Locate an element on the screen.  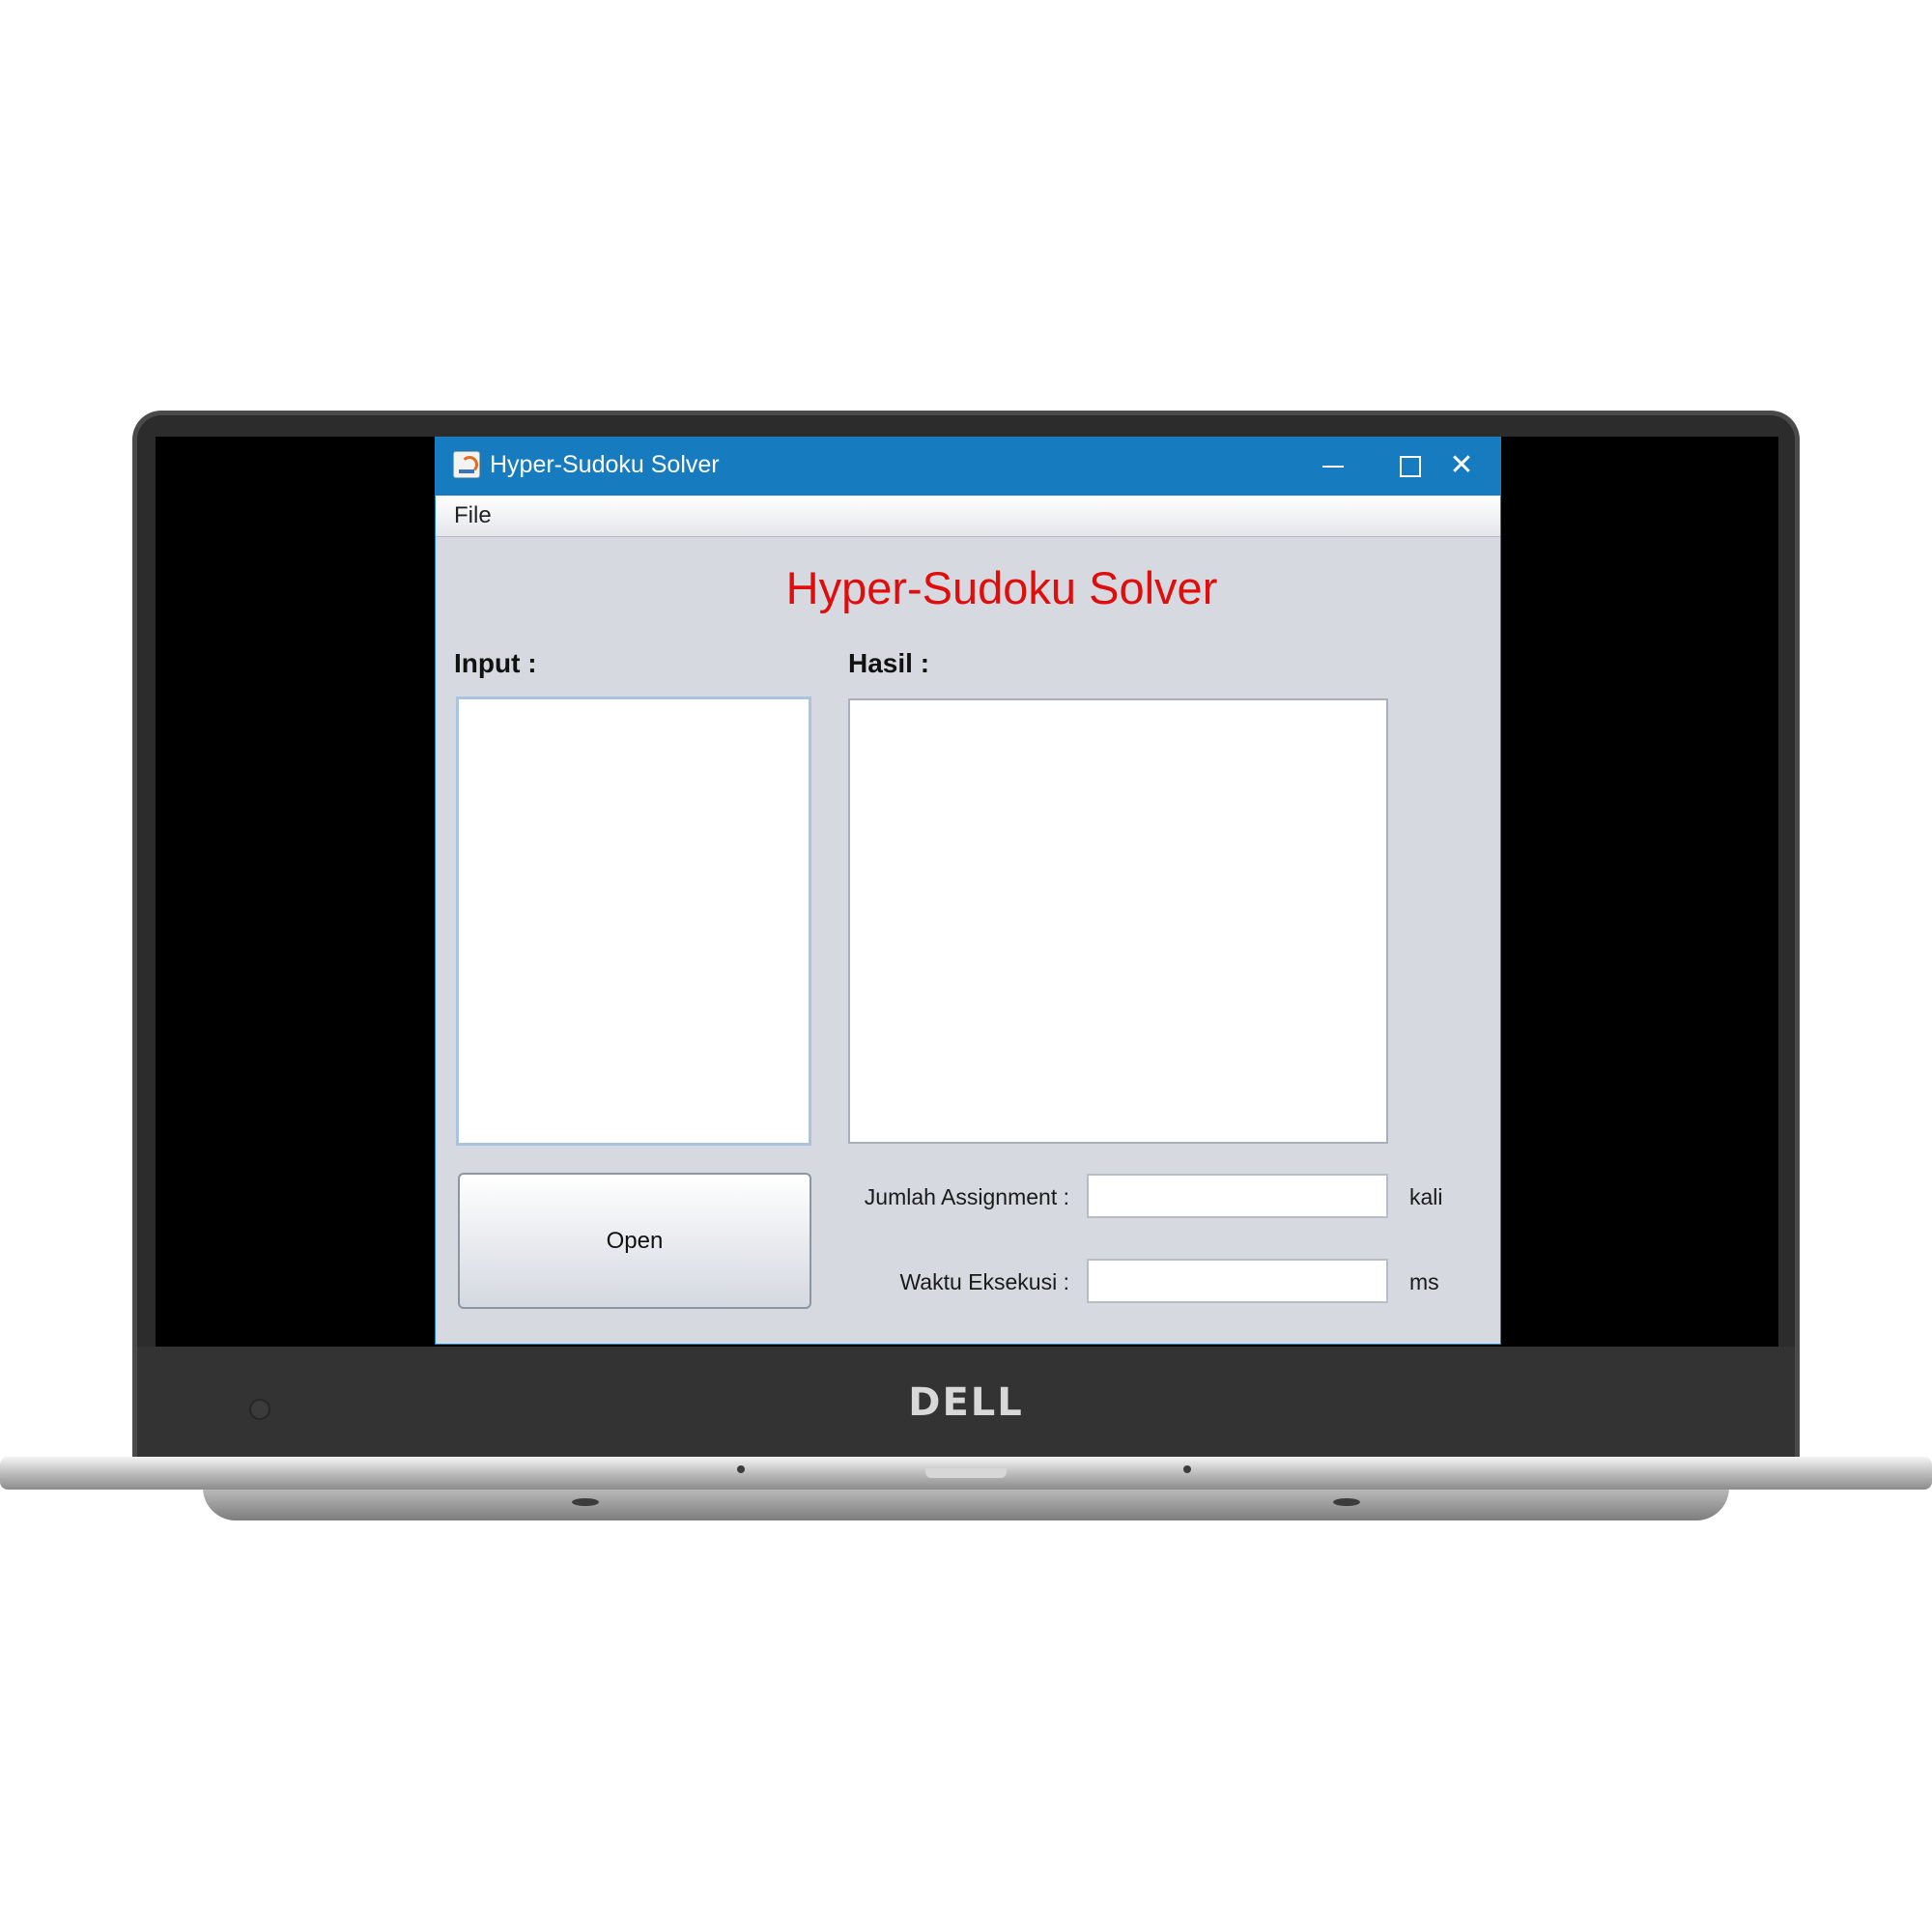
result-textarea is located at coordinates (1118, 921).